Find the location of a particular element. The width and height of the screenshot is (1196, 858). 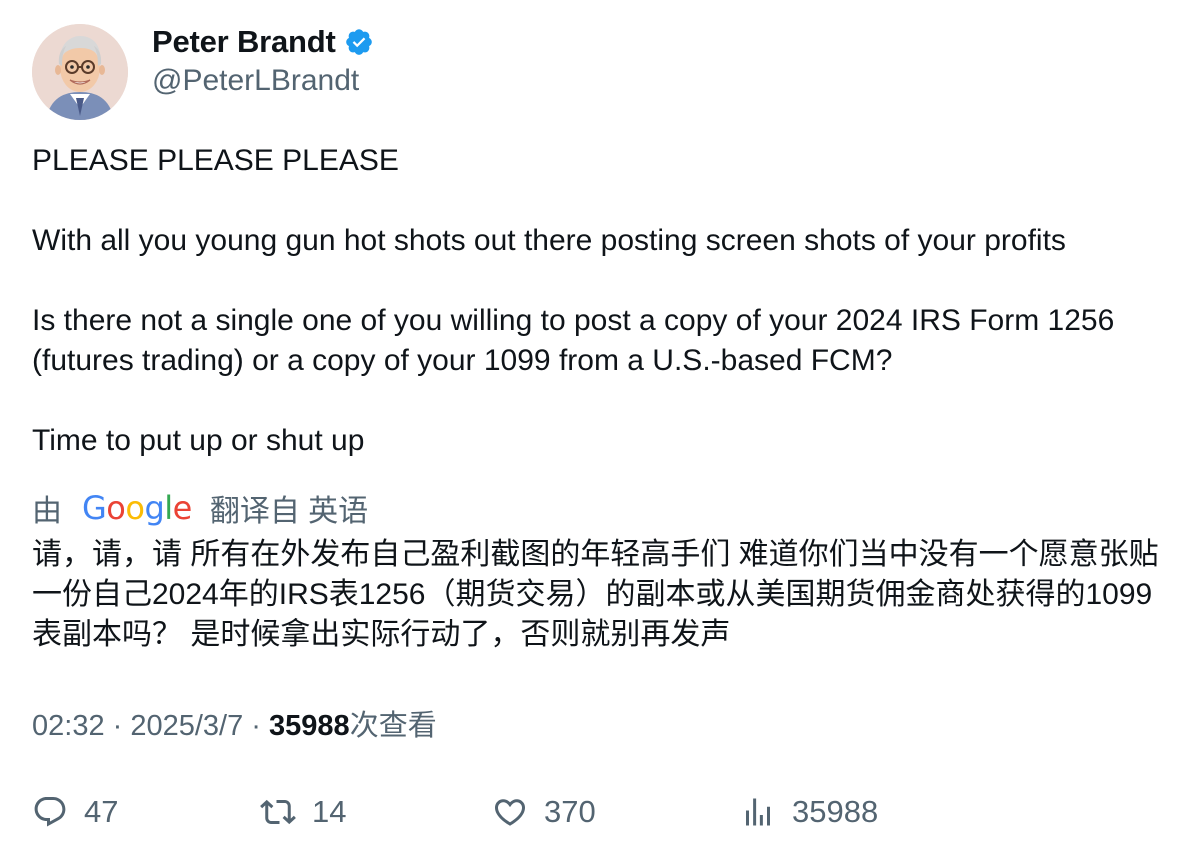

avatar-illustration is located at coordinates (80, 72).